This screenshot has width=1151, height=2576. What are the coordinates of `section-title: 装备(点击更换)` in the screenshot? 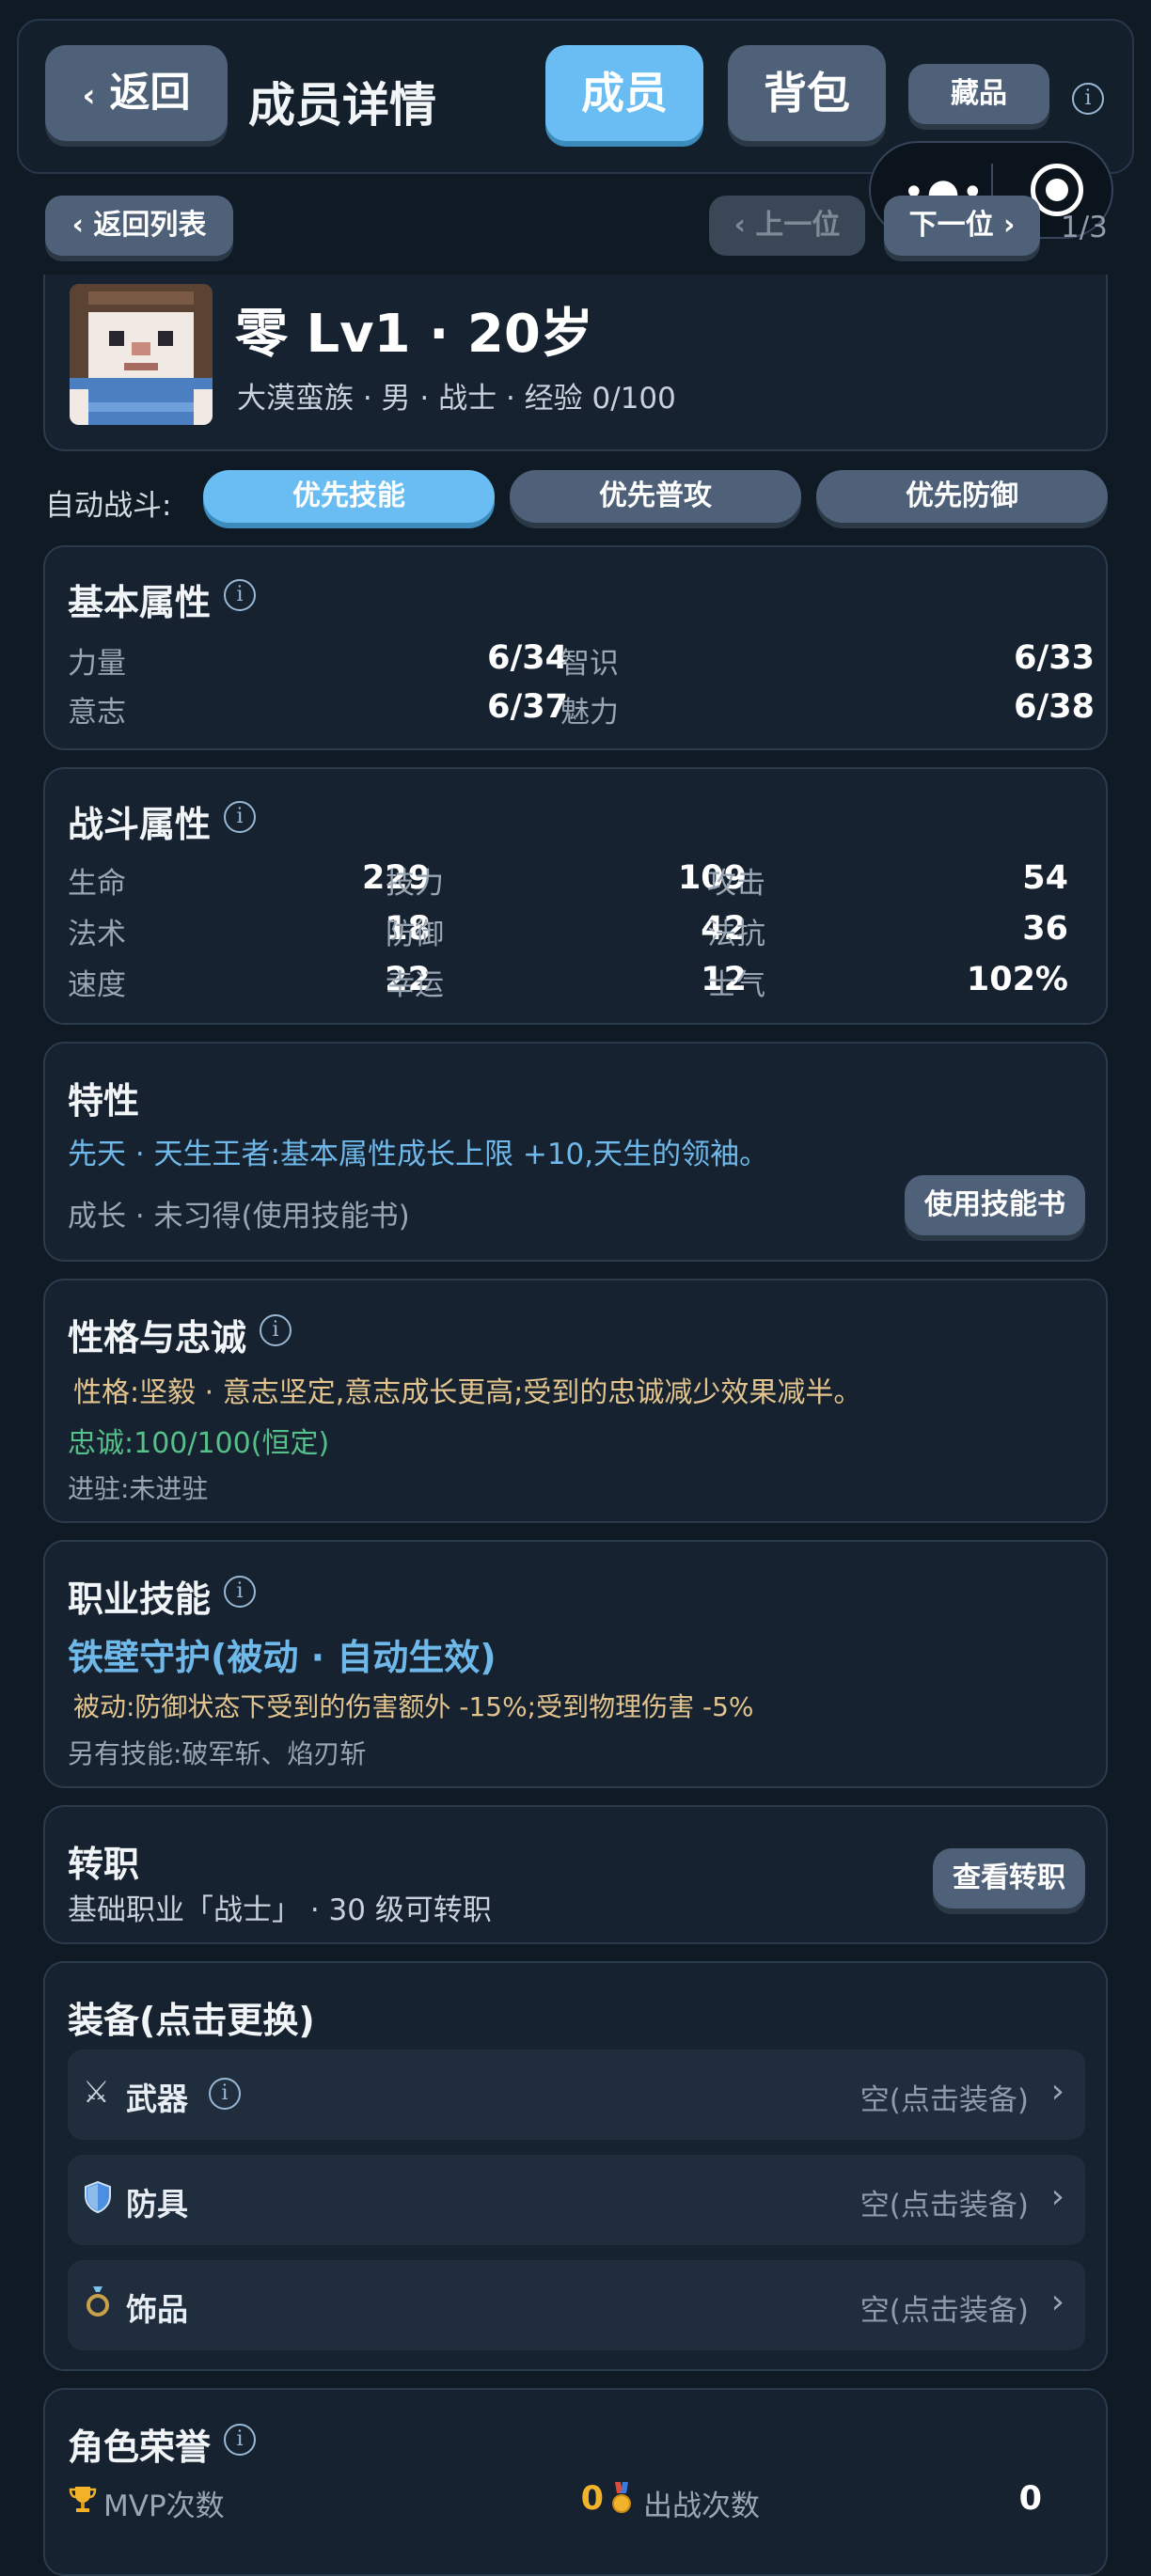 It's located at (191, 2021).